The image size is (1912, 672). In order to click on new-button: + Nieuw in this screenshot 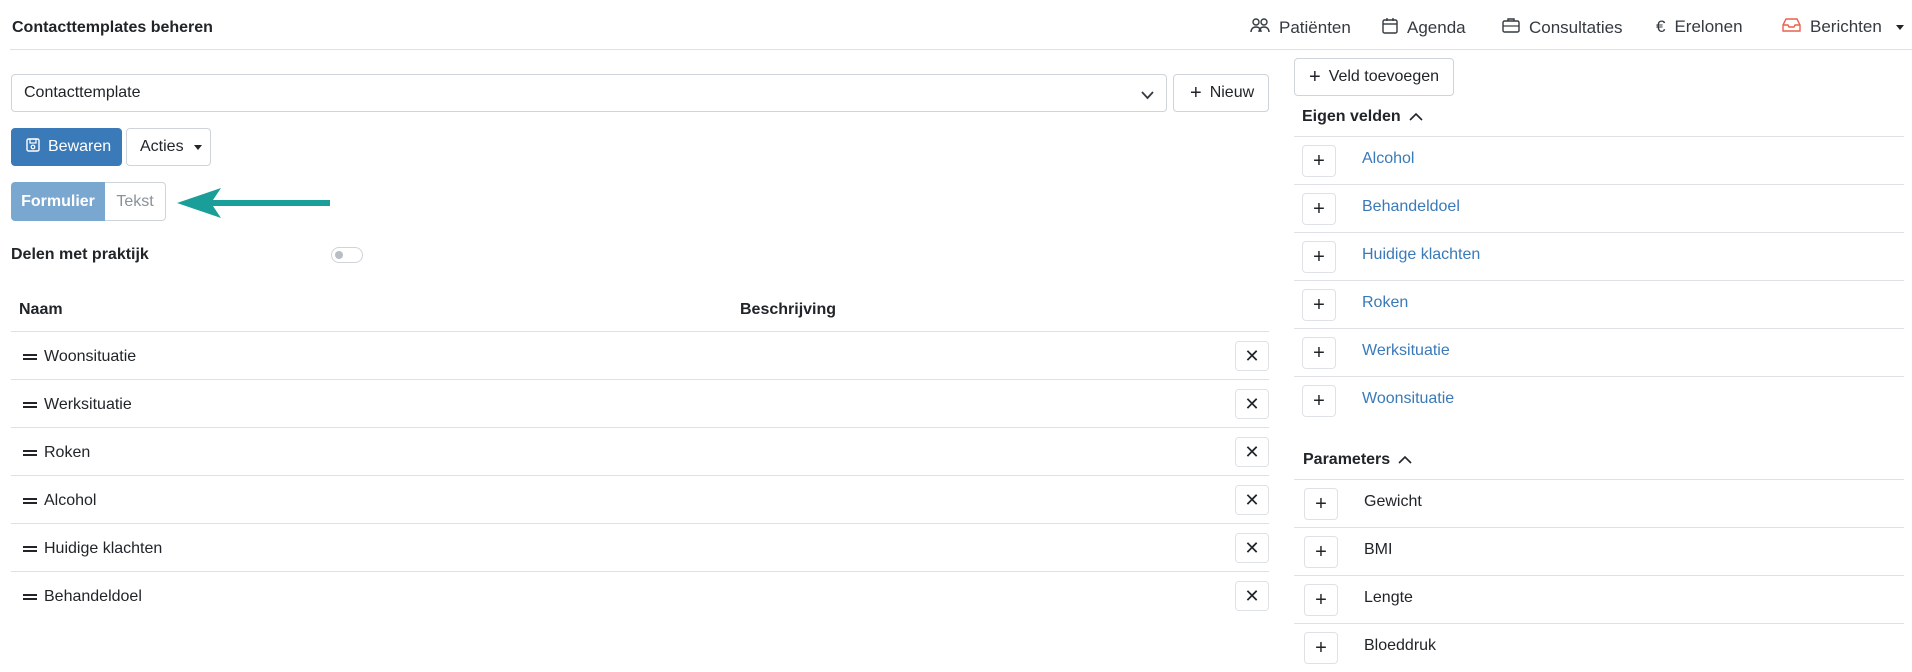, I will do `click(1221, 93)`.